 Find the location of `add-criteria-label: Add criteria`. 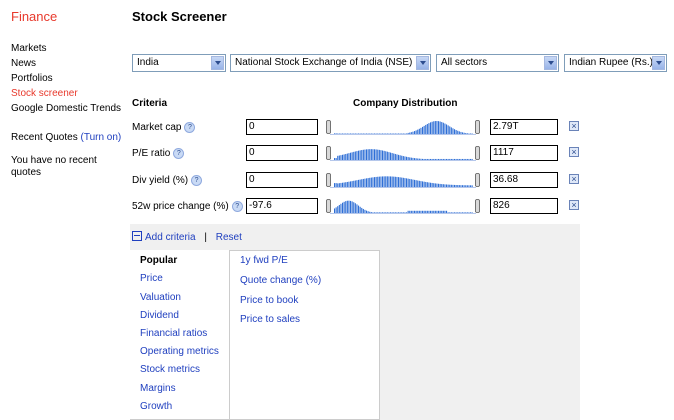

add-criteria-label: Add criteria is located at coordinates (170, 237).